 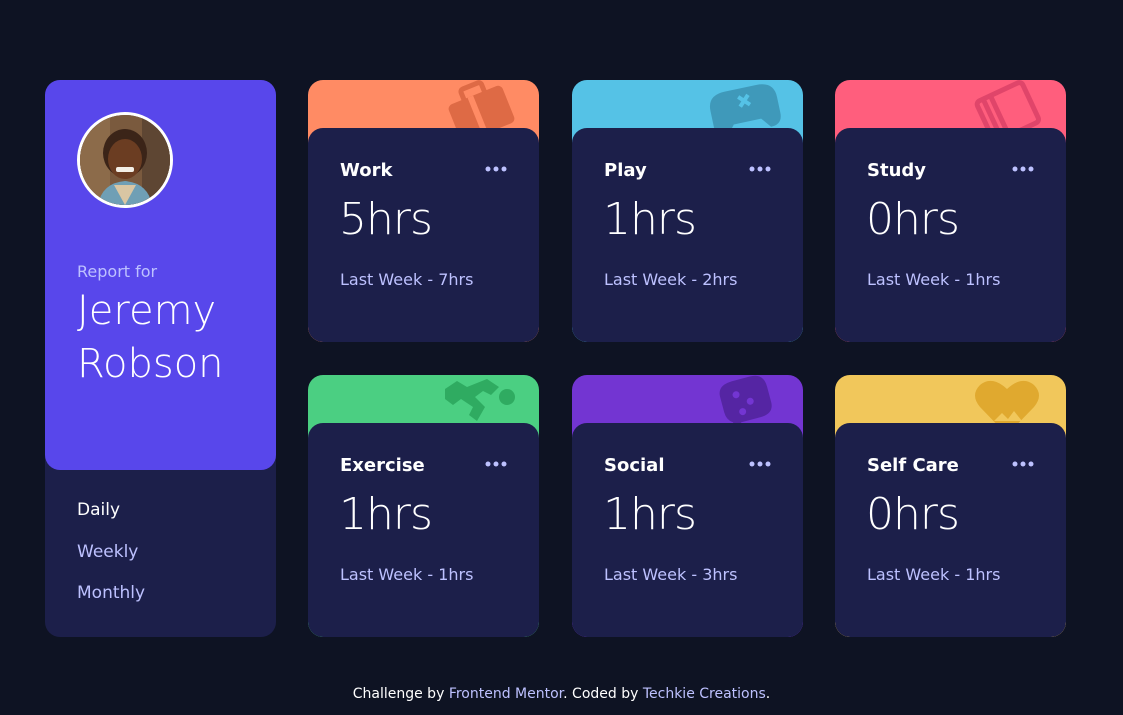 What do you see at coordinates (897, 170) in the screenshot?
I see `card-title: Study` at bounding box center [897, 170].